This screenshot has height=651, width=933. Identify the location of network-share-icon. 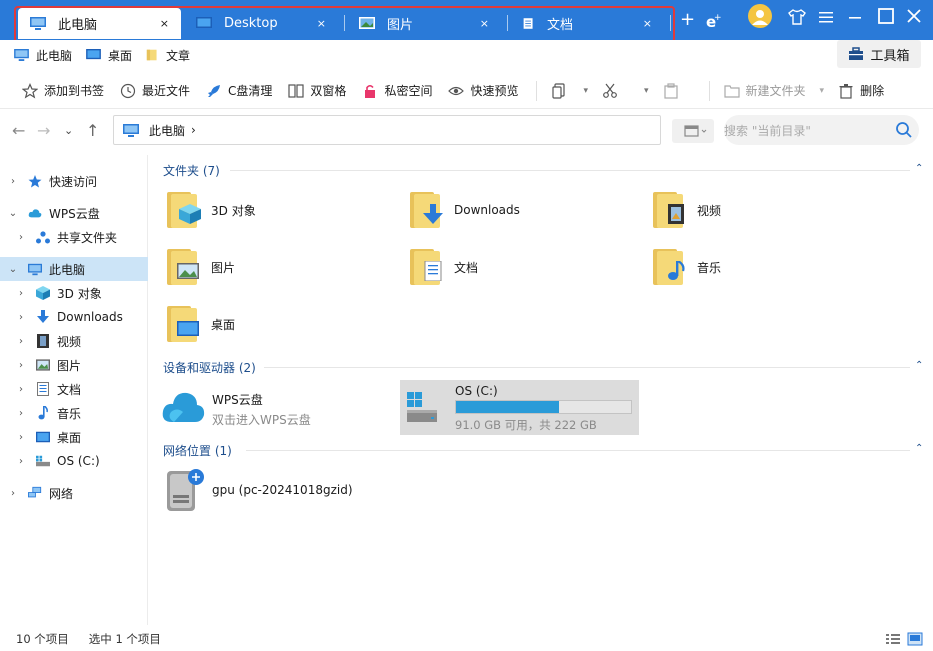
(185, 490).